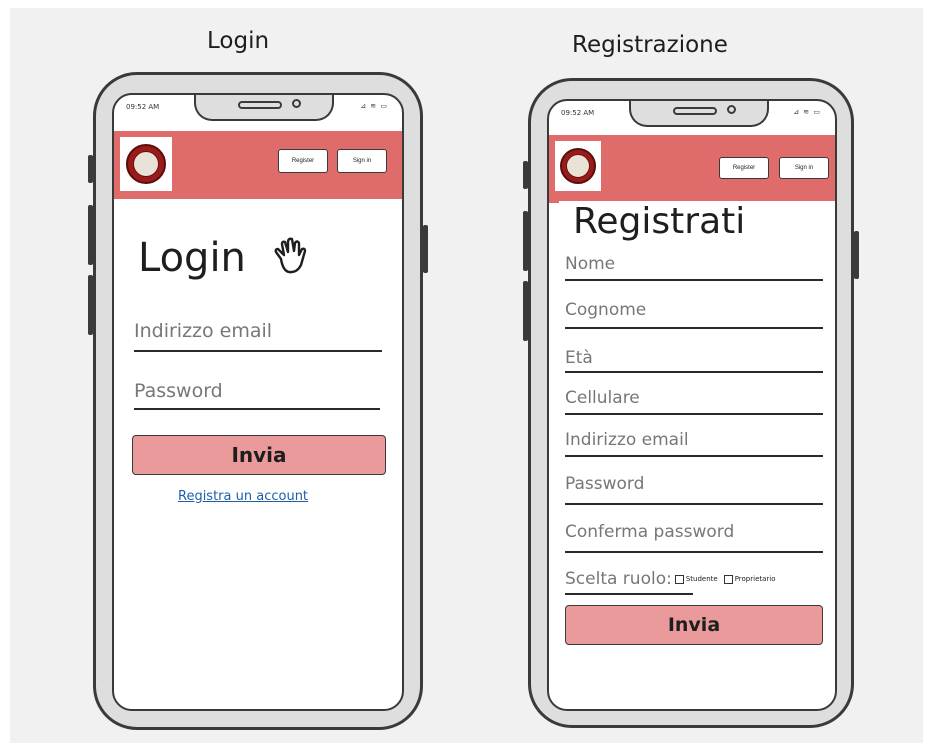 The height and width of the screenshot is (751, 931). Describe the element at coordinates (694, 266) in the screenshot. I see `registration-field-1: Nome` at that location.